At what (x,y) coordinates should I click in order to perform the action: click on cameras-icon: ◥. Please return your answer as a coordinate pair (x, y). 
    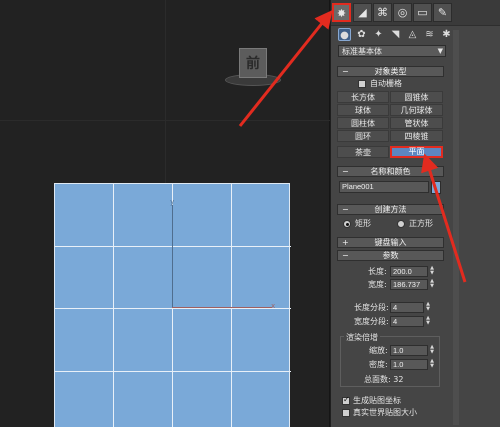
    Looking at the image, I should click on (395, 34).